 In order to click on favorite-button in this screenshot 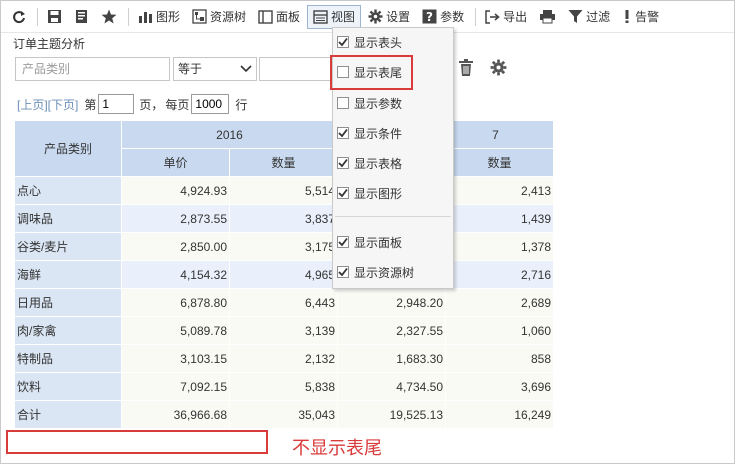, I will do `click(109, 17)`.